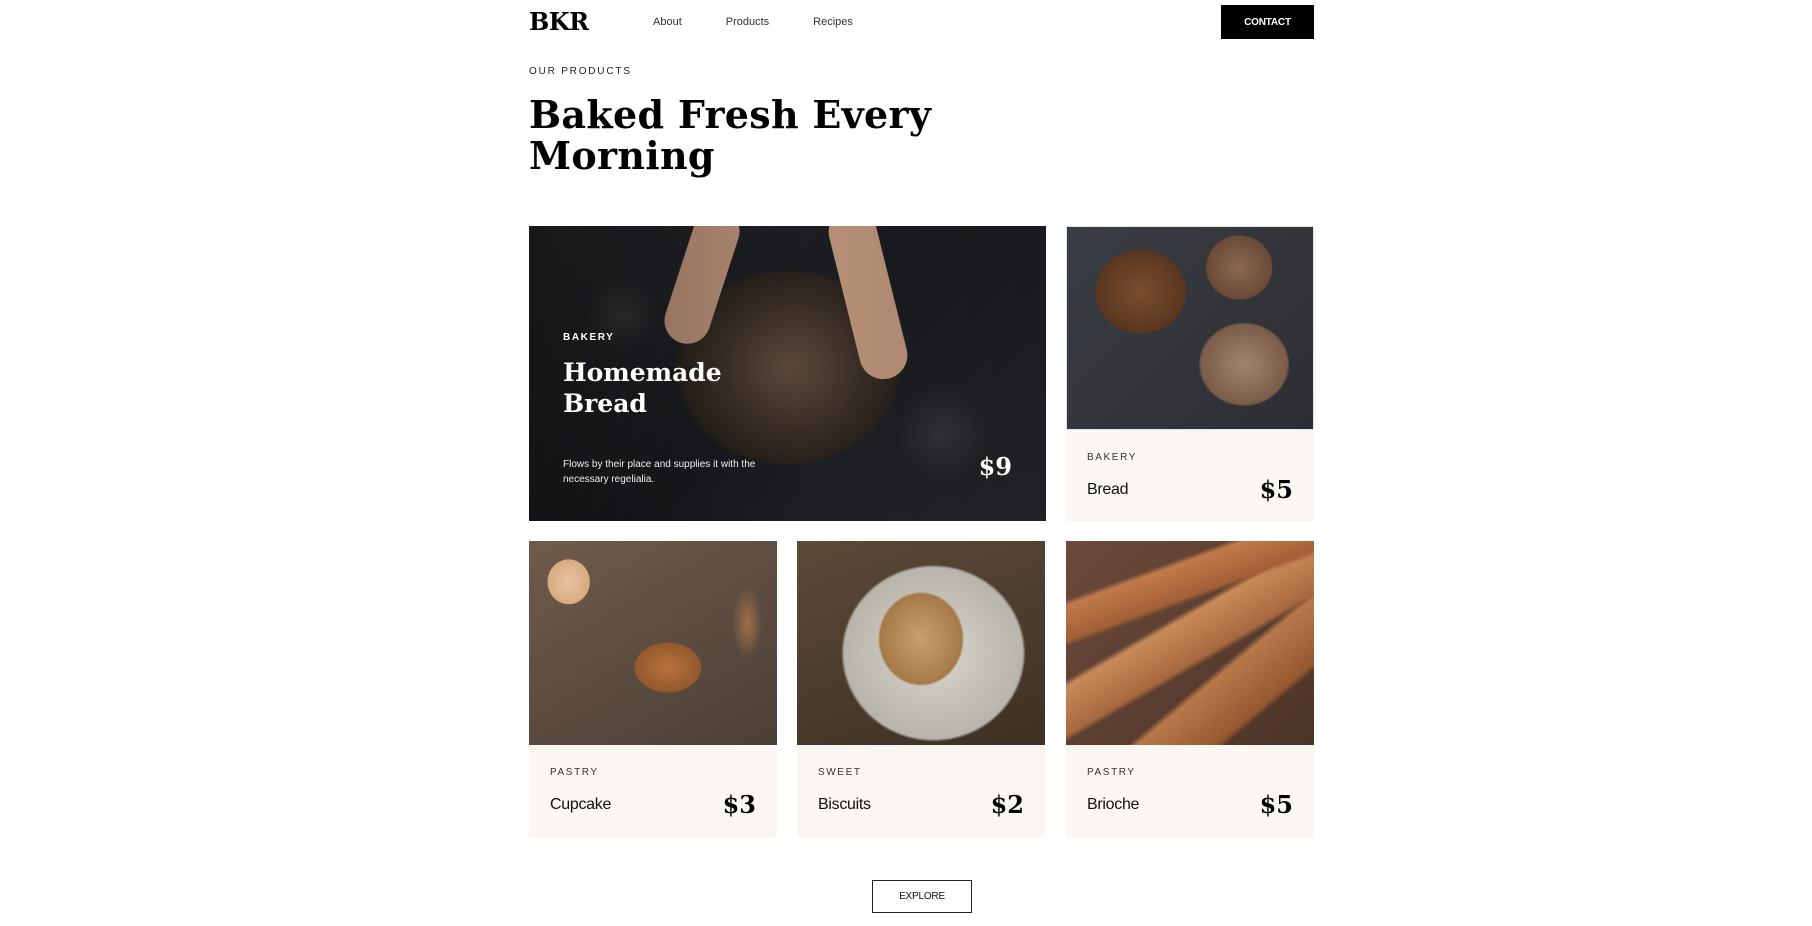 Image resolution: width=1812 pixels, height=926 pixels. Describe the element at coordinates (833, 22) in the screenshot. I see `nav-link-recipes: Recipes` at that location.